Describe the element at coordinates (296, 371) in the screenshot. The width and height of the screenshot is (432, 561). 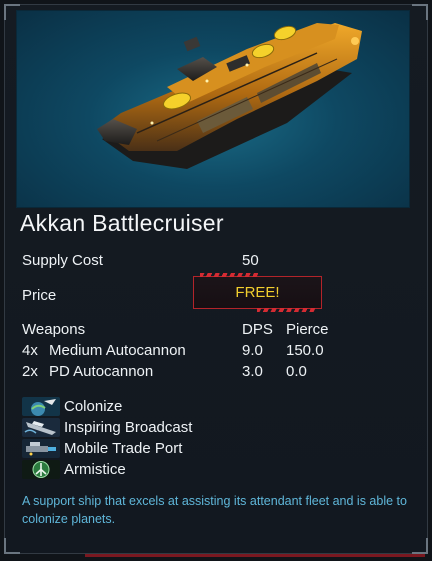
I see `weapon-pierce: 0.0` at that location.